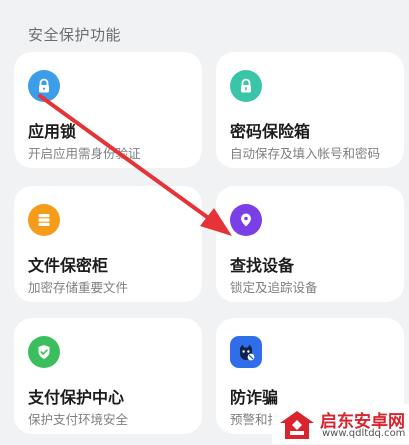  I want to click on key-lock-icon, so click(246, 86).